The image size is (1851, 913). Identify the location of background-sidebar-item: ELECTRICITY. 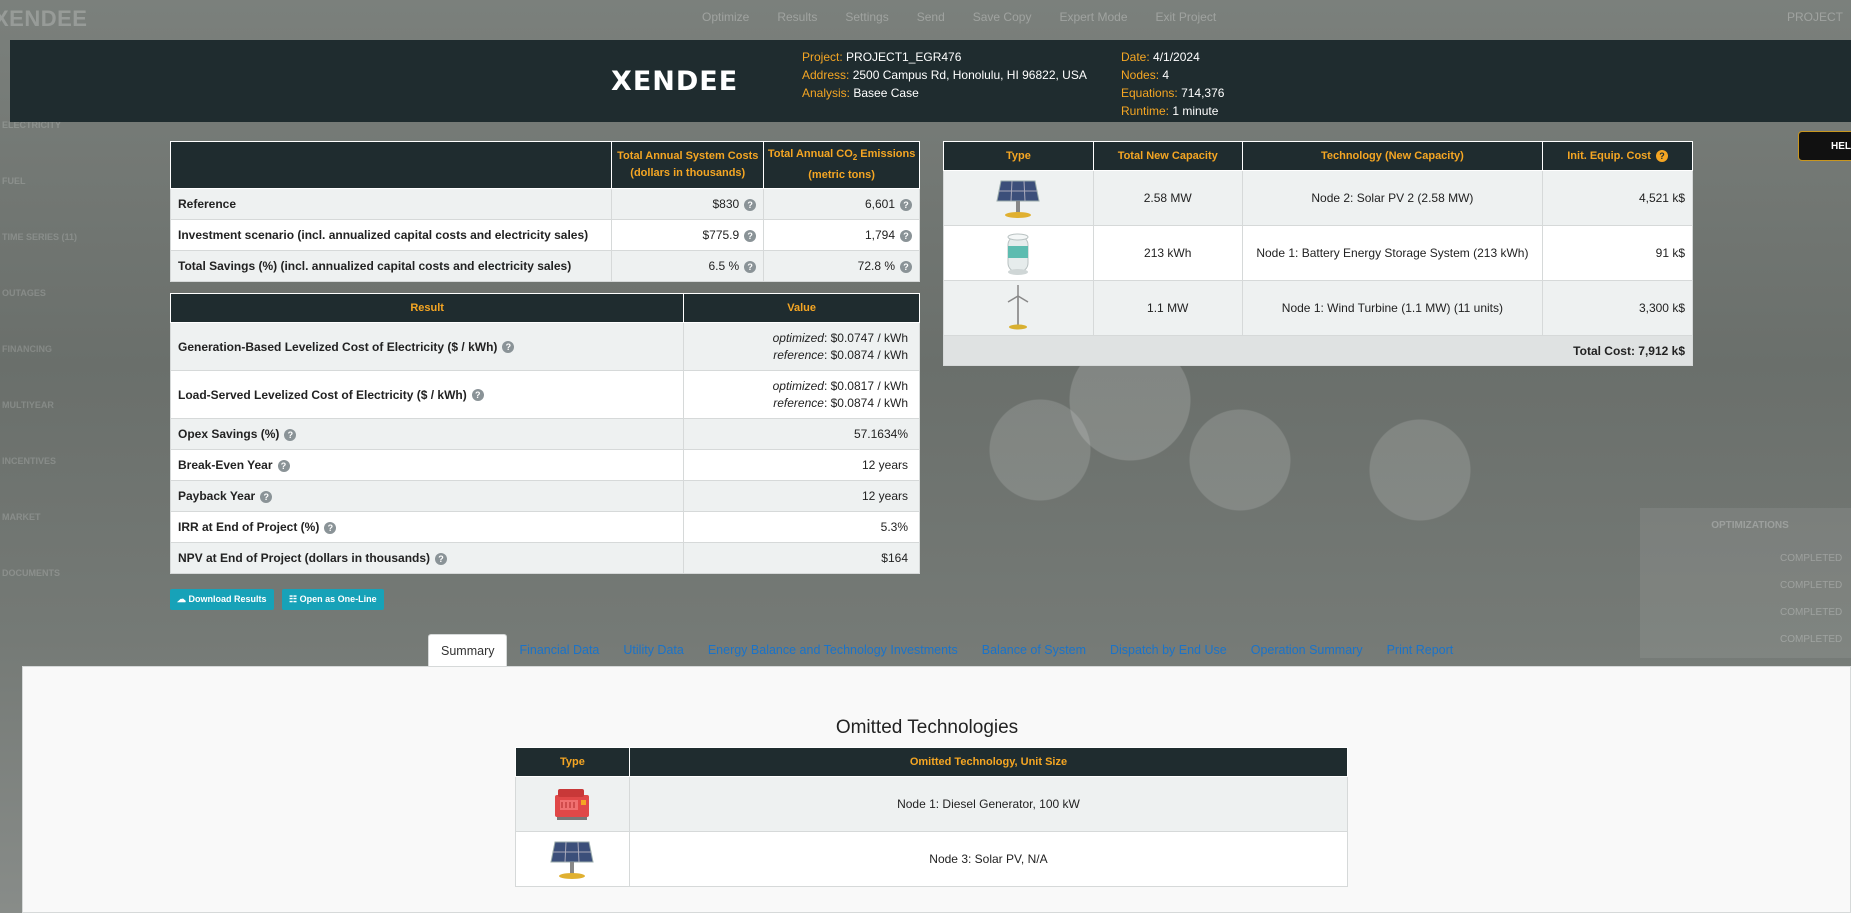
(32, 125).